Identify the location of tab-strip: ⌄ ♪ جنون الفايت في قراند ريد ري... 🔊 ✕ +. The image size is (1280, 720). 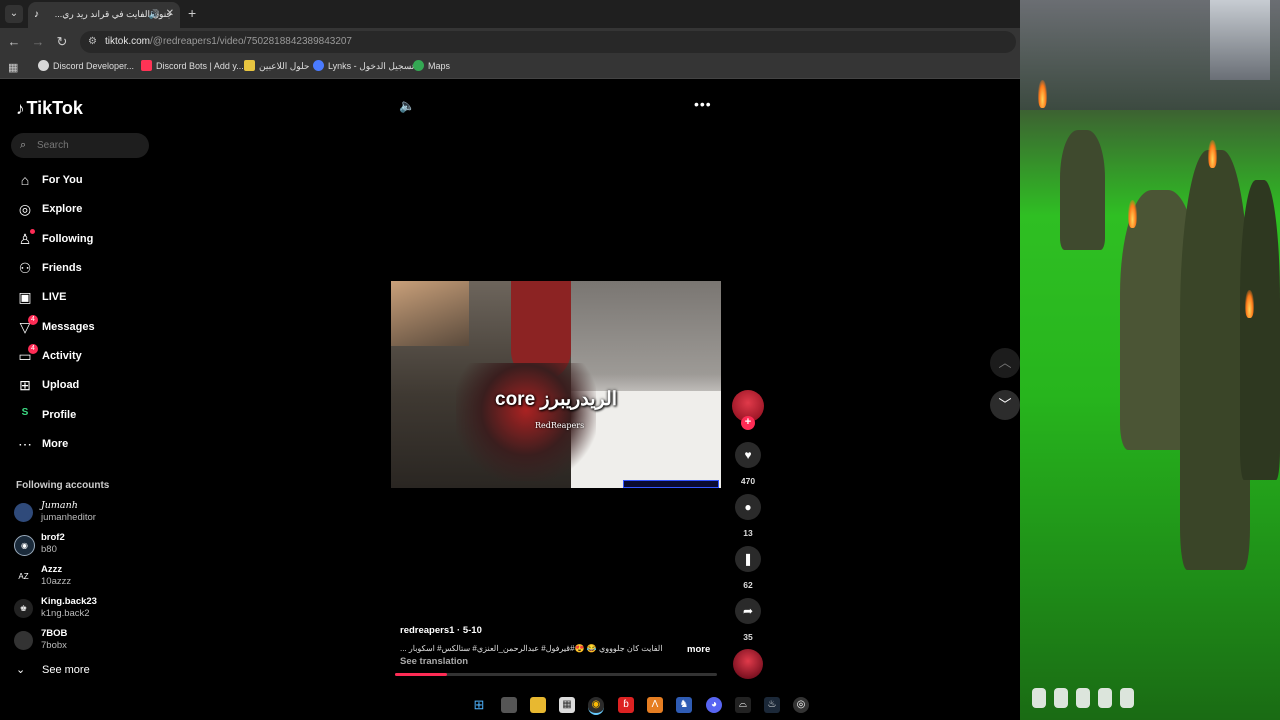
(510, 14).